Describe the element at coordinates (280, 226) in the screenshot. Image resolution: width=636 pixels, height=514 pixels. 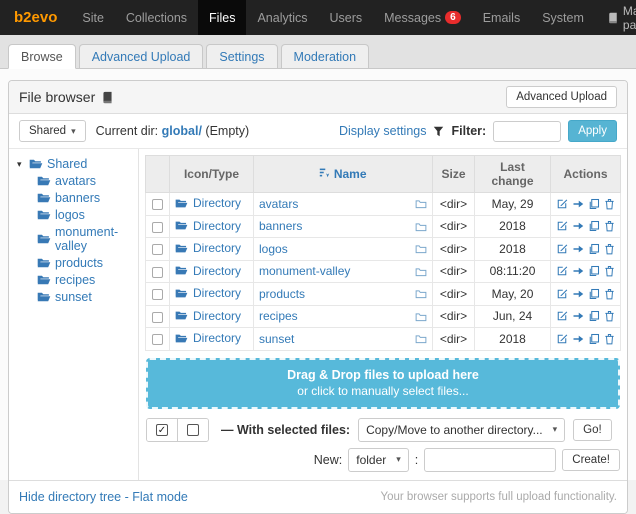
I see `row-name-link: banners` at that location.